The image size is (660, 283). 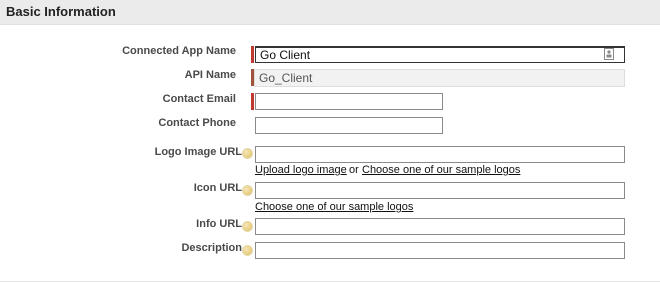 I want to click on section-title: Basic Information, so click(x=61, y=11).